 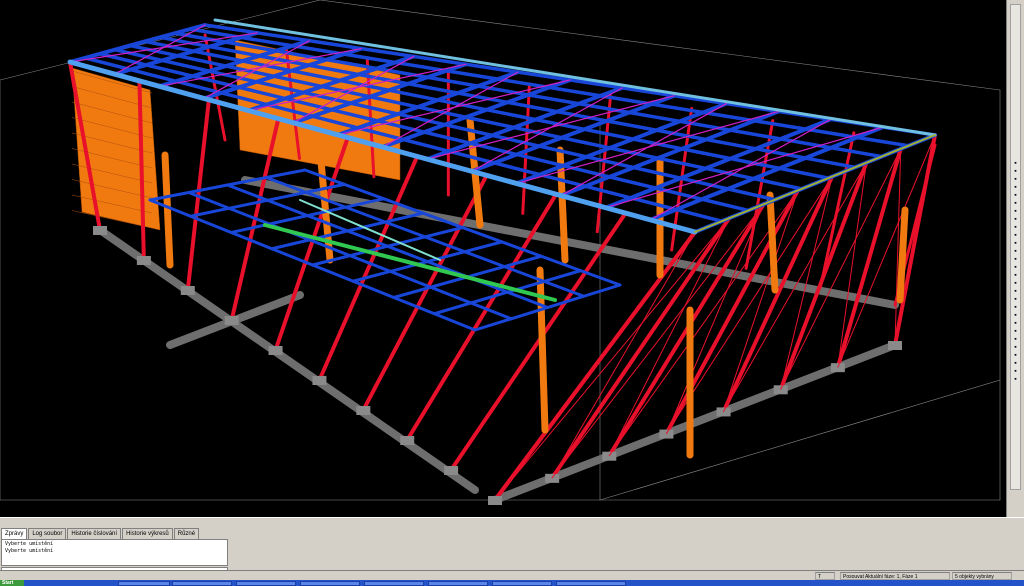 What do you see at coordinates (12, 583) in the screenshot?
I see `start-button: Start` at bounding box center [12, 583].